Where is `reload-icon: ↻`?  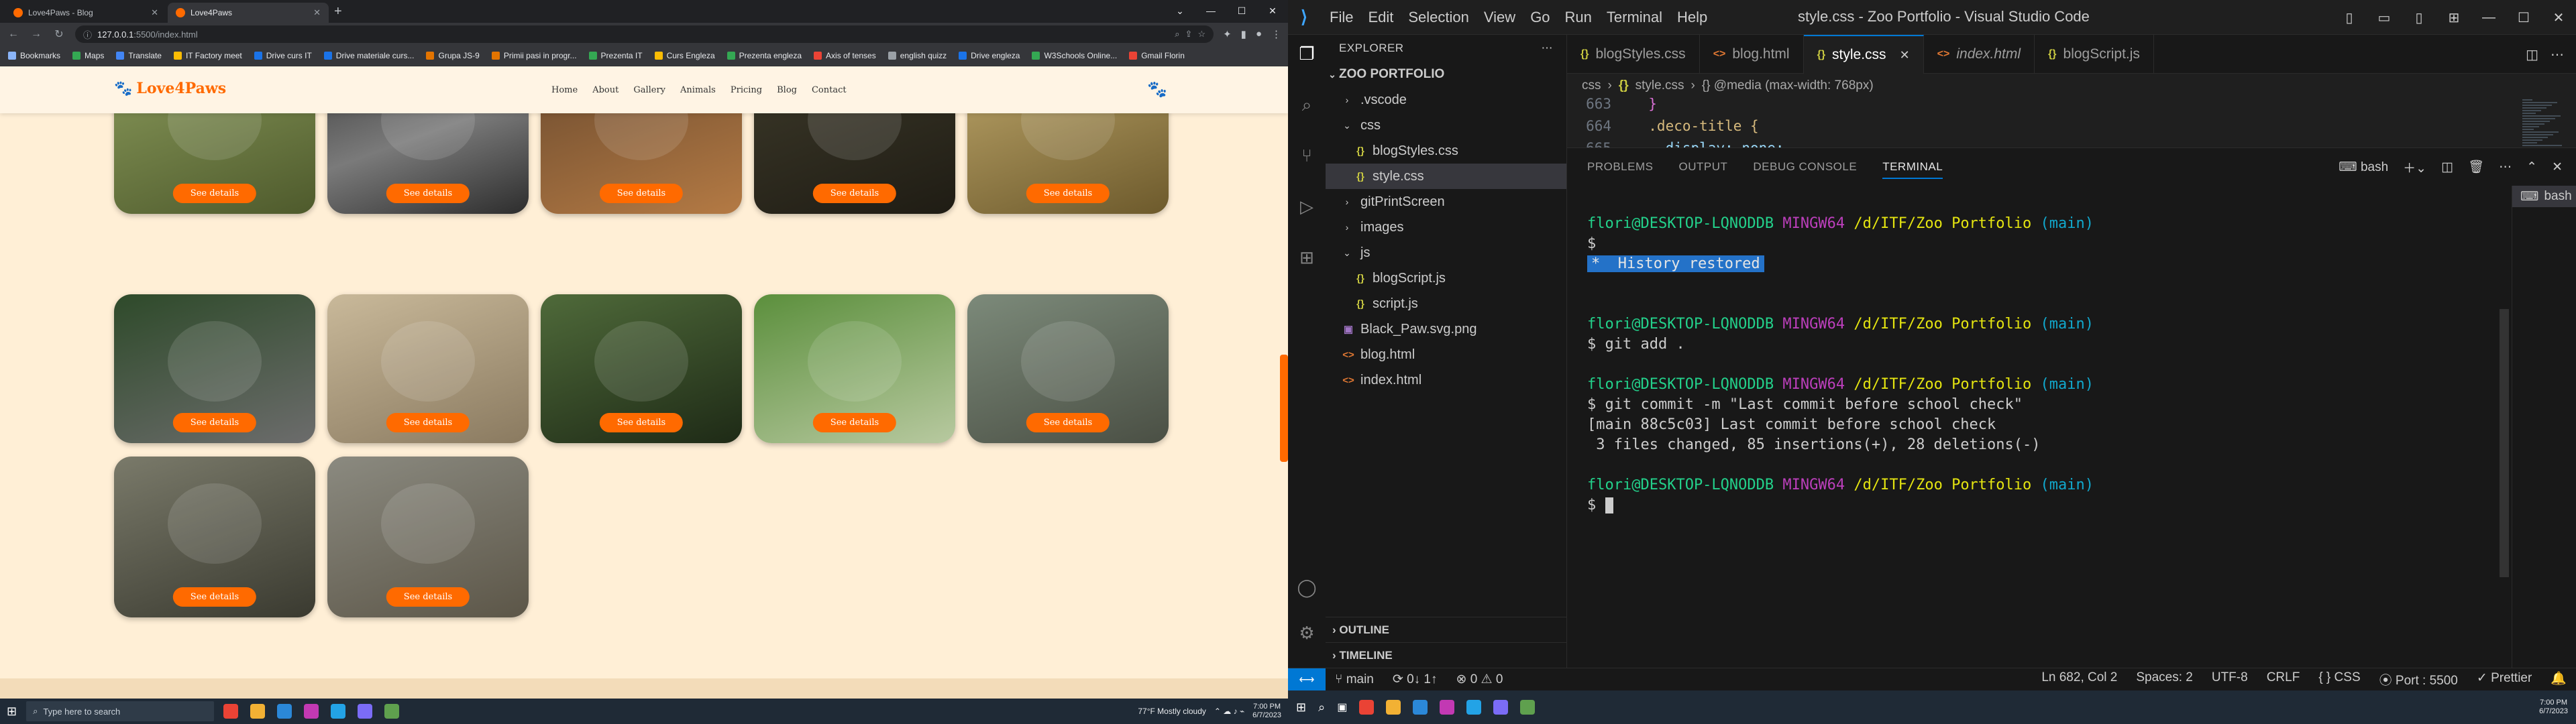
reload-icon: ↻ is located at coordinates (59, 34).